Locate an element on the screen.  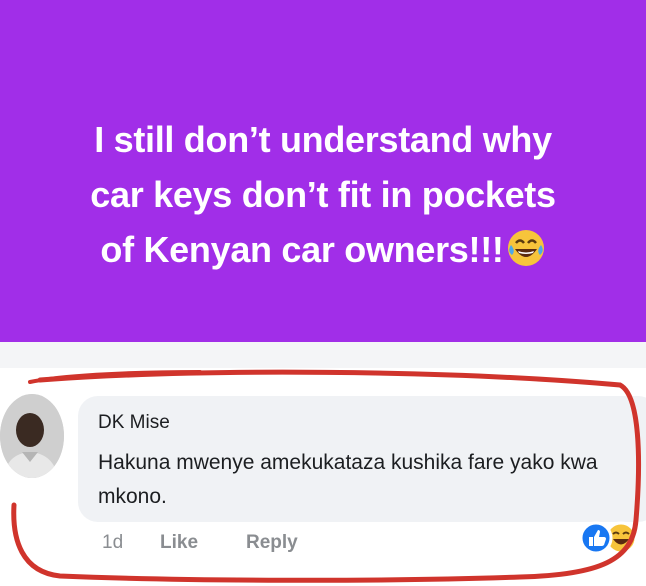
post-line-2: car keys don’t fit in pockets is located at coordinates (323, 194).